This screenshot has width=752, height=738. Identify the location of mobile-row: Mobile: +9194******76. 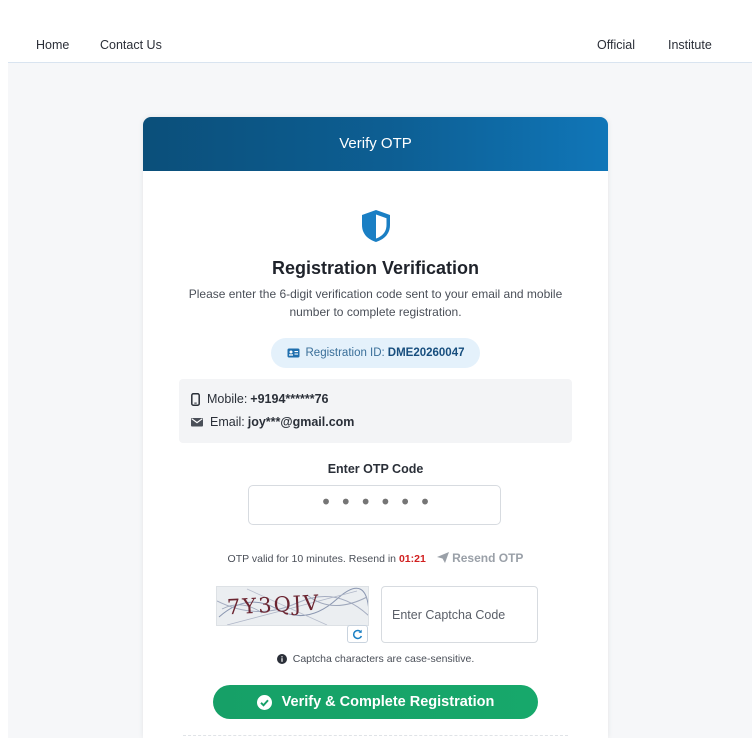
(260, 399).